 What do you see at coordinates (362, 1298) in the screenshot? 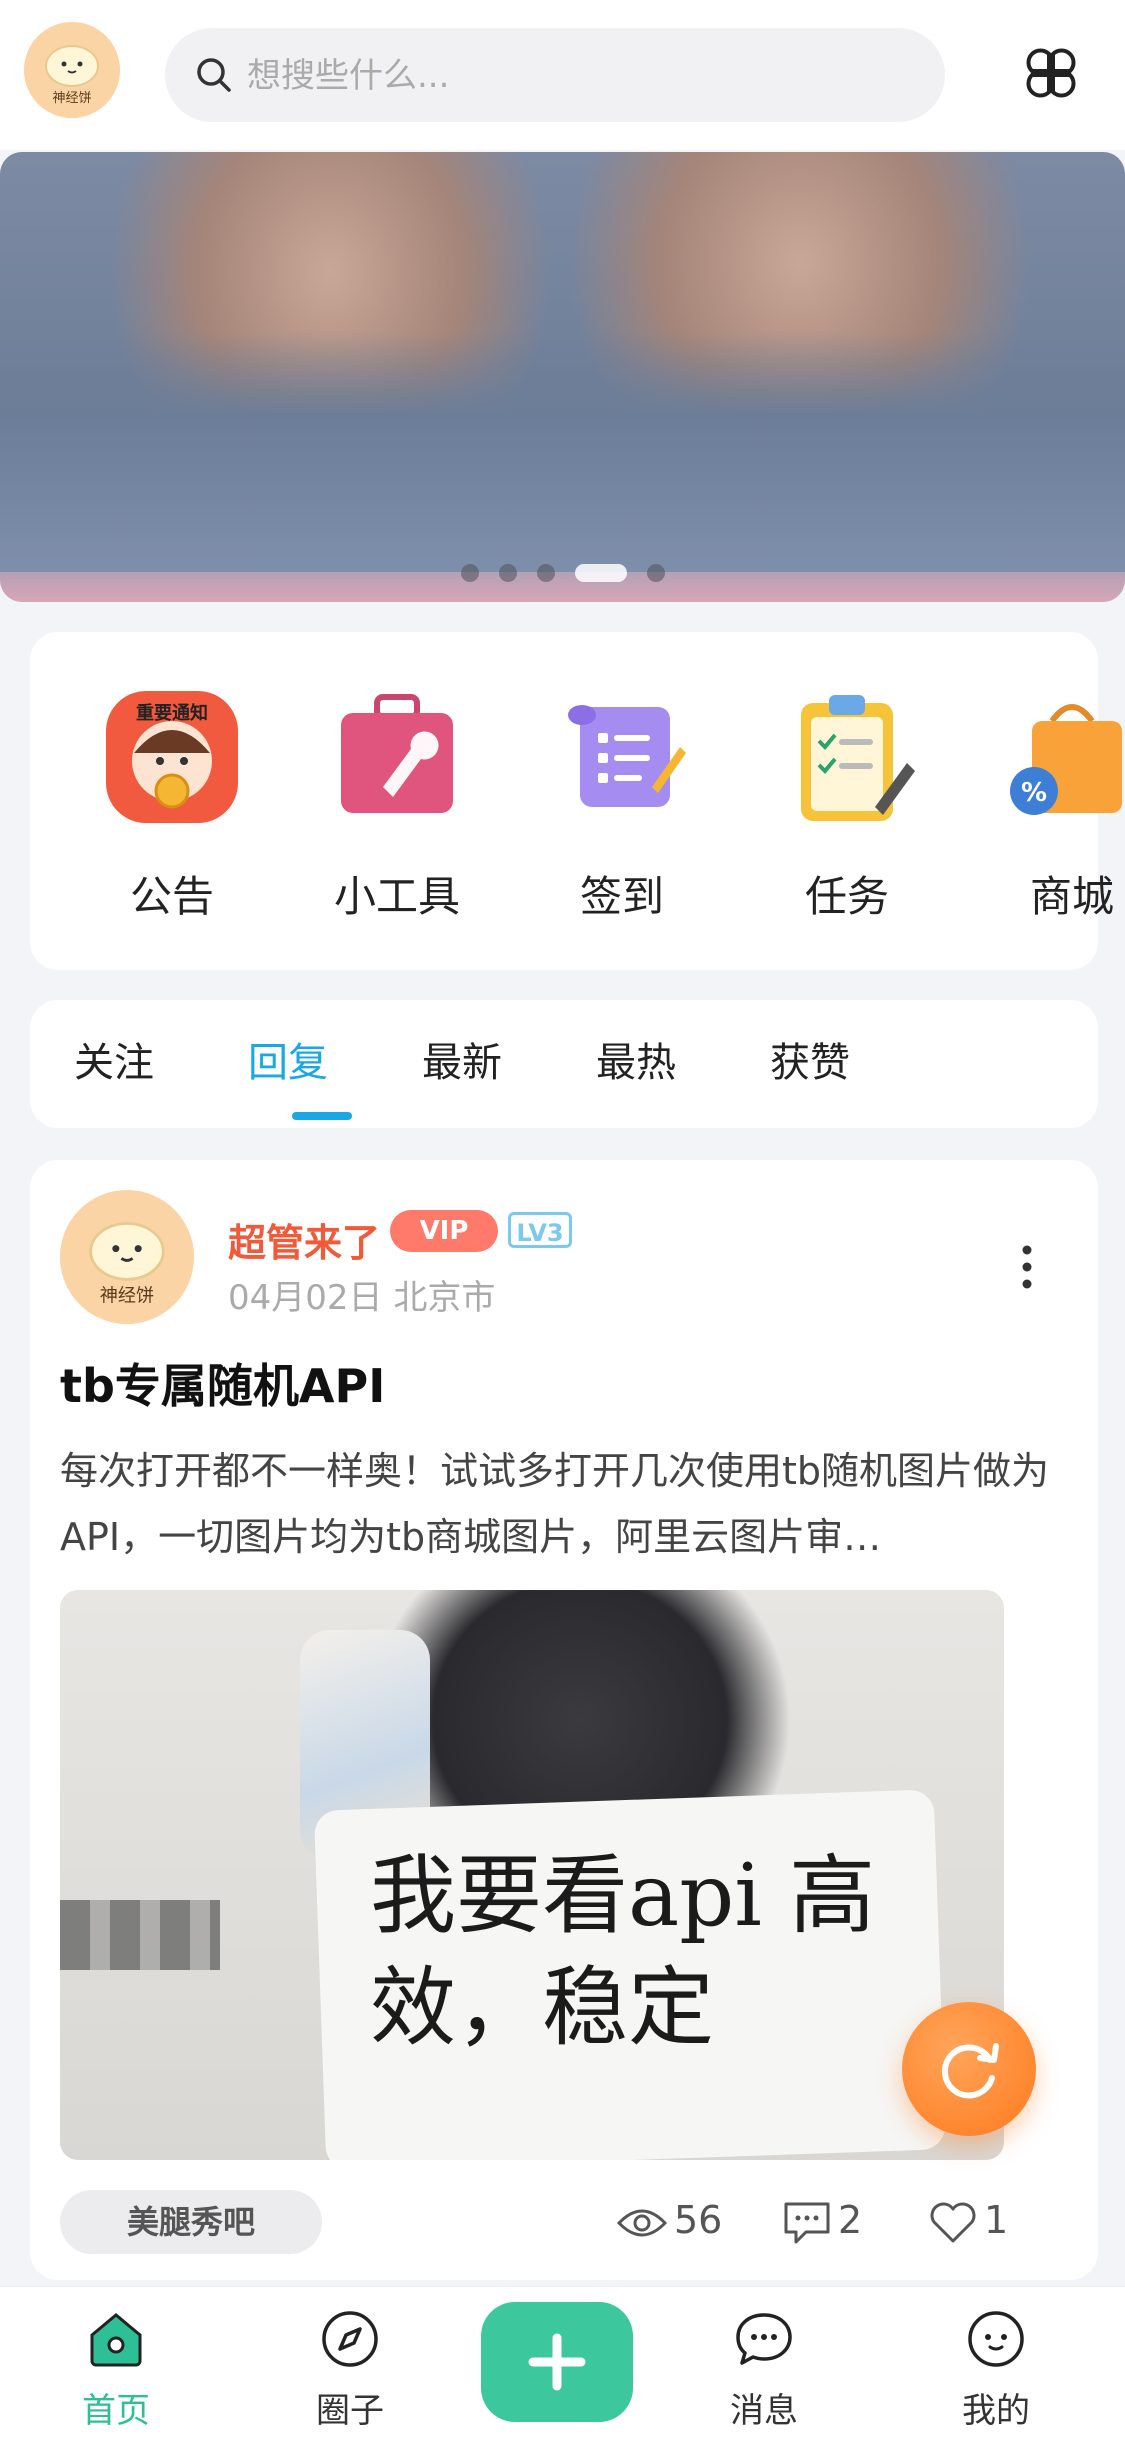
I see `post-meta: 04月02日 北京市` at bounding box center [362, 1298].